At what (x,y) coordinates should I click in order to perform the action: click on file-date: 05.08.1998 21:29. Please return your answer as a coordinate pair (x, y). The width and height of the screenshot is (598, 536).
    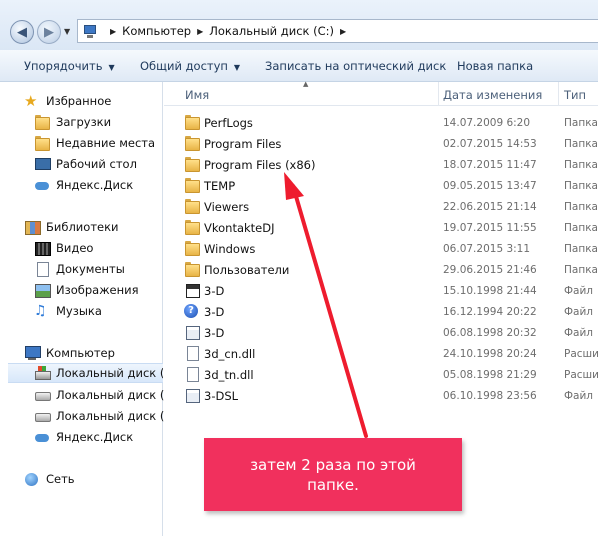
    Looking at the image, I should click on (490, 374).